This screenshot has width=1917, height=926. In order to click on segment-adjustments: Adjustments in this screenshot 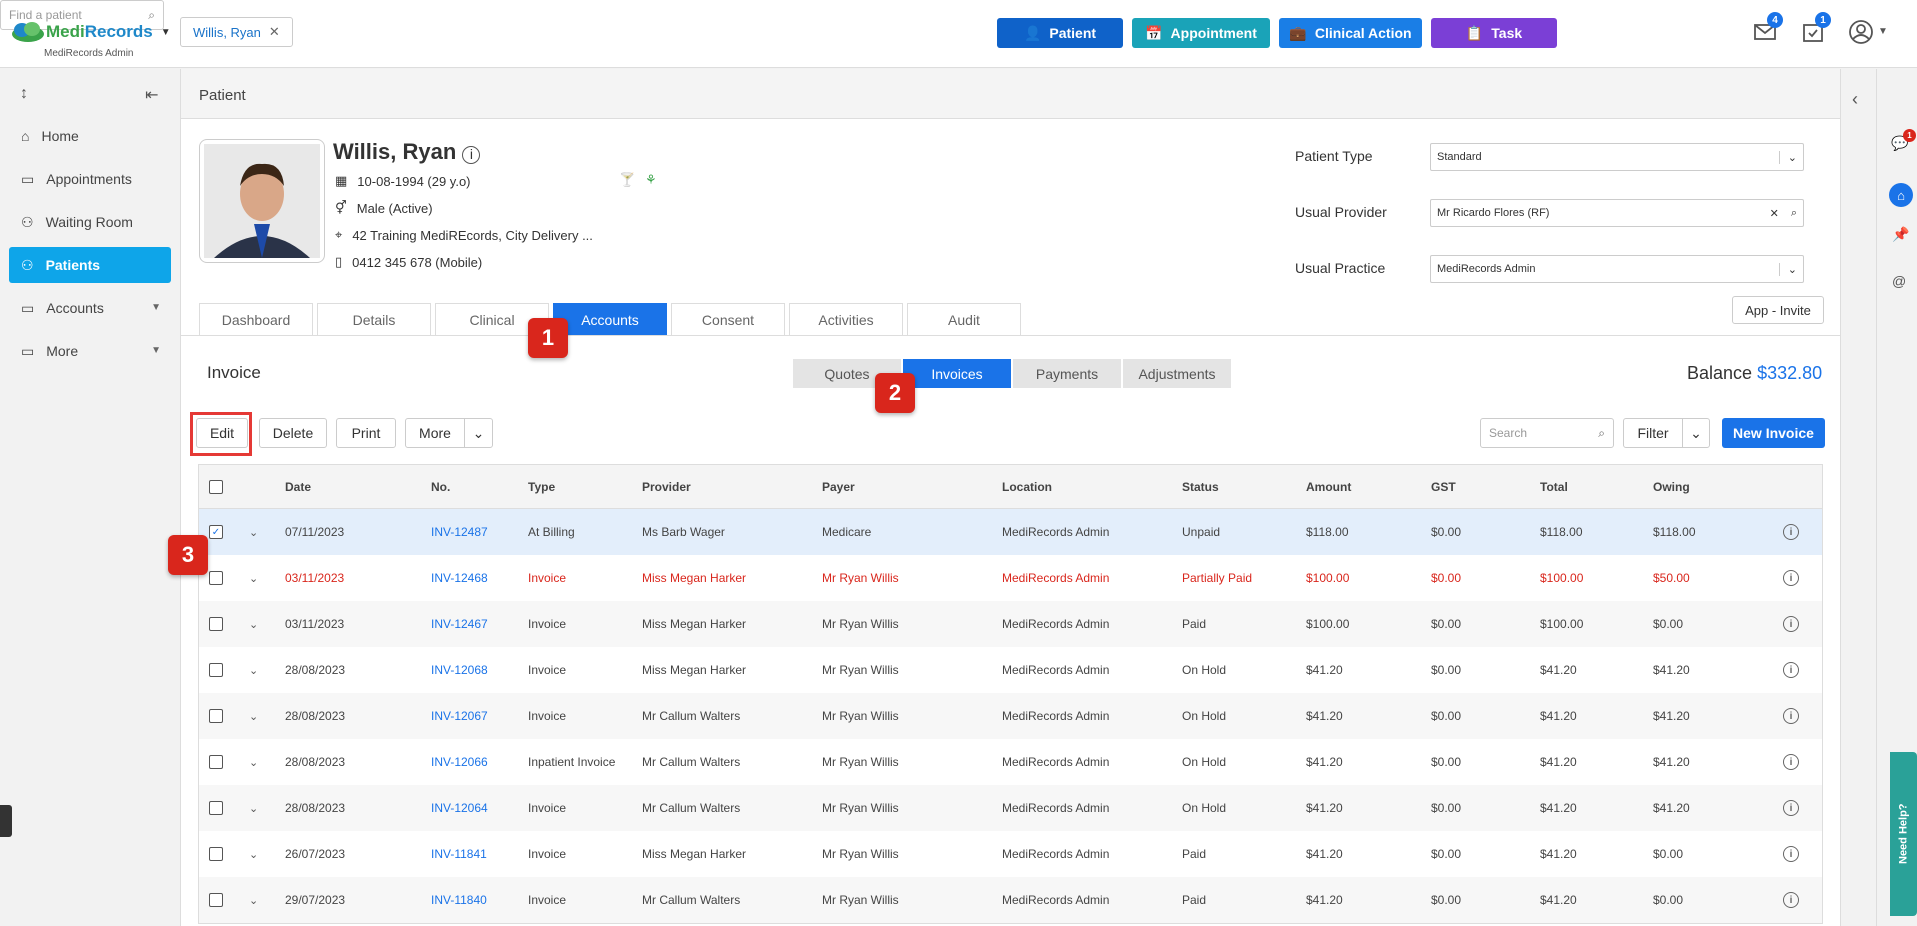, I will do `click(1177, 373)`.